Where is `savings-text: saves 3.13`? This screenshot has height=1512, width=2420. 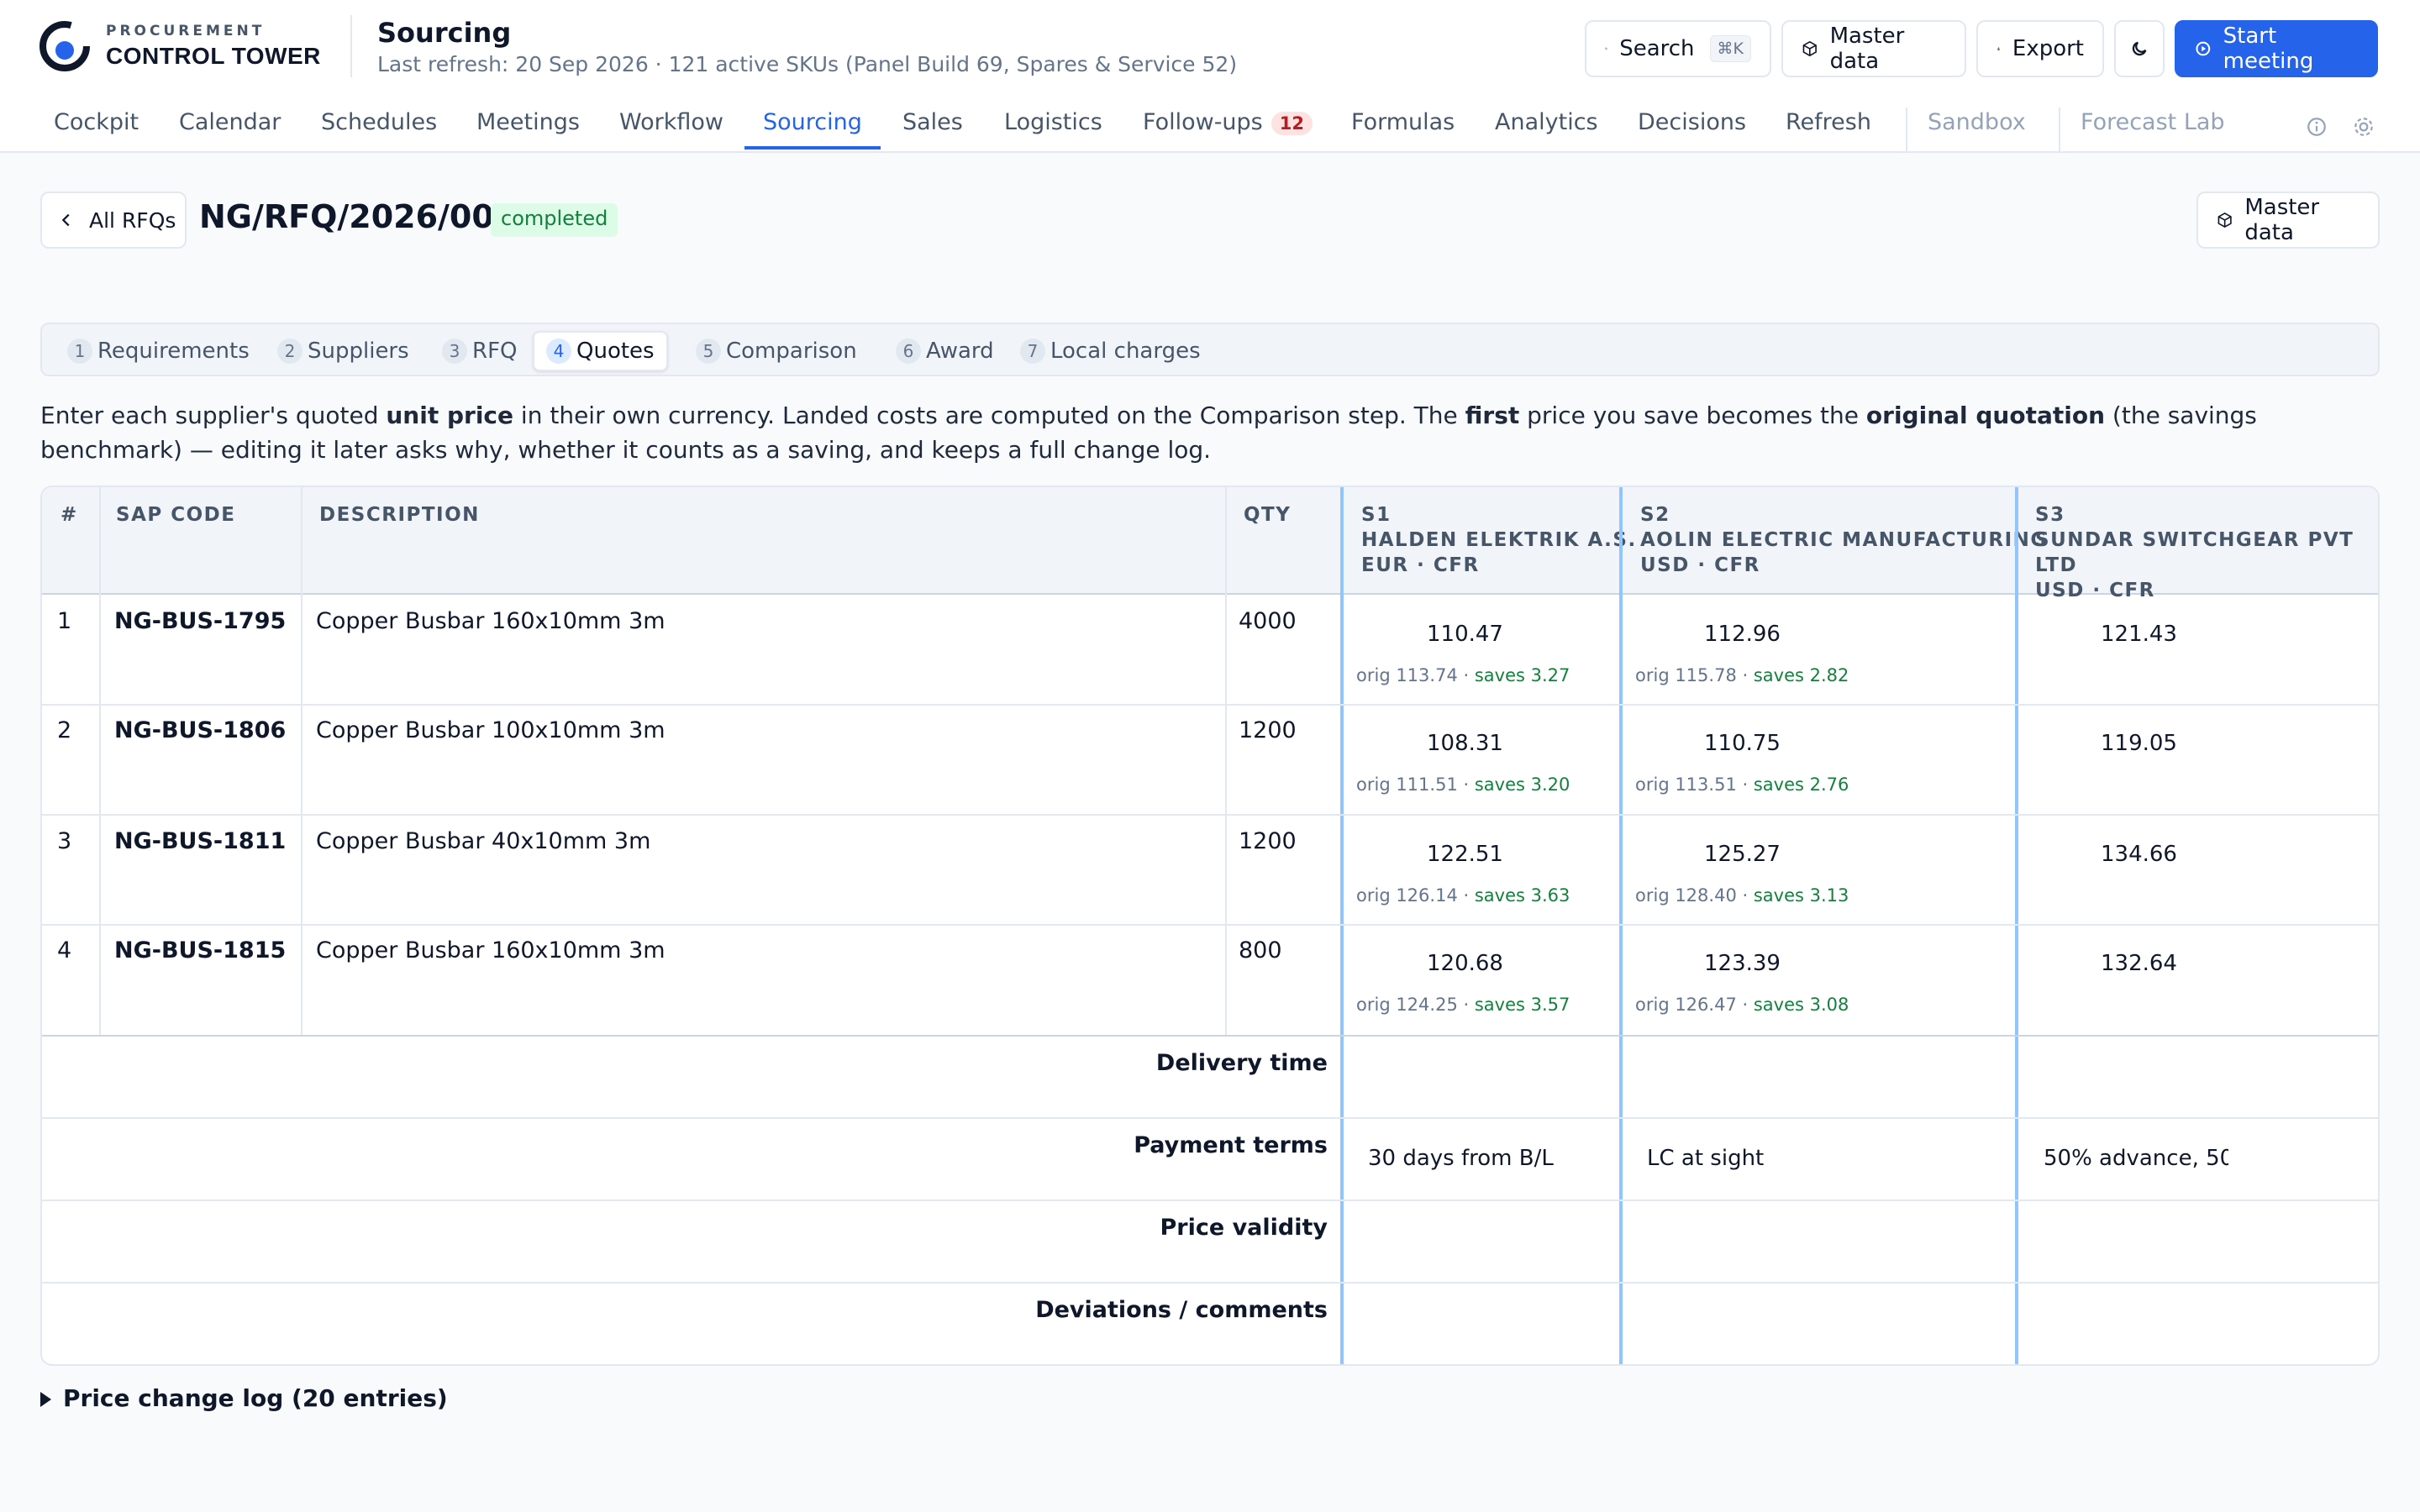 savings-text: saves 3.13 is located at coordinates (1801, 895).